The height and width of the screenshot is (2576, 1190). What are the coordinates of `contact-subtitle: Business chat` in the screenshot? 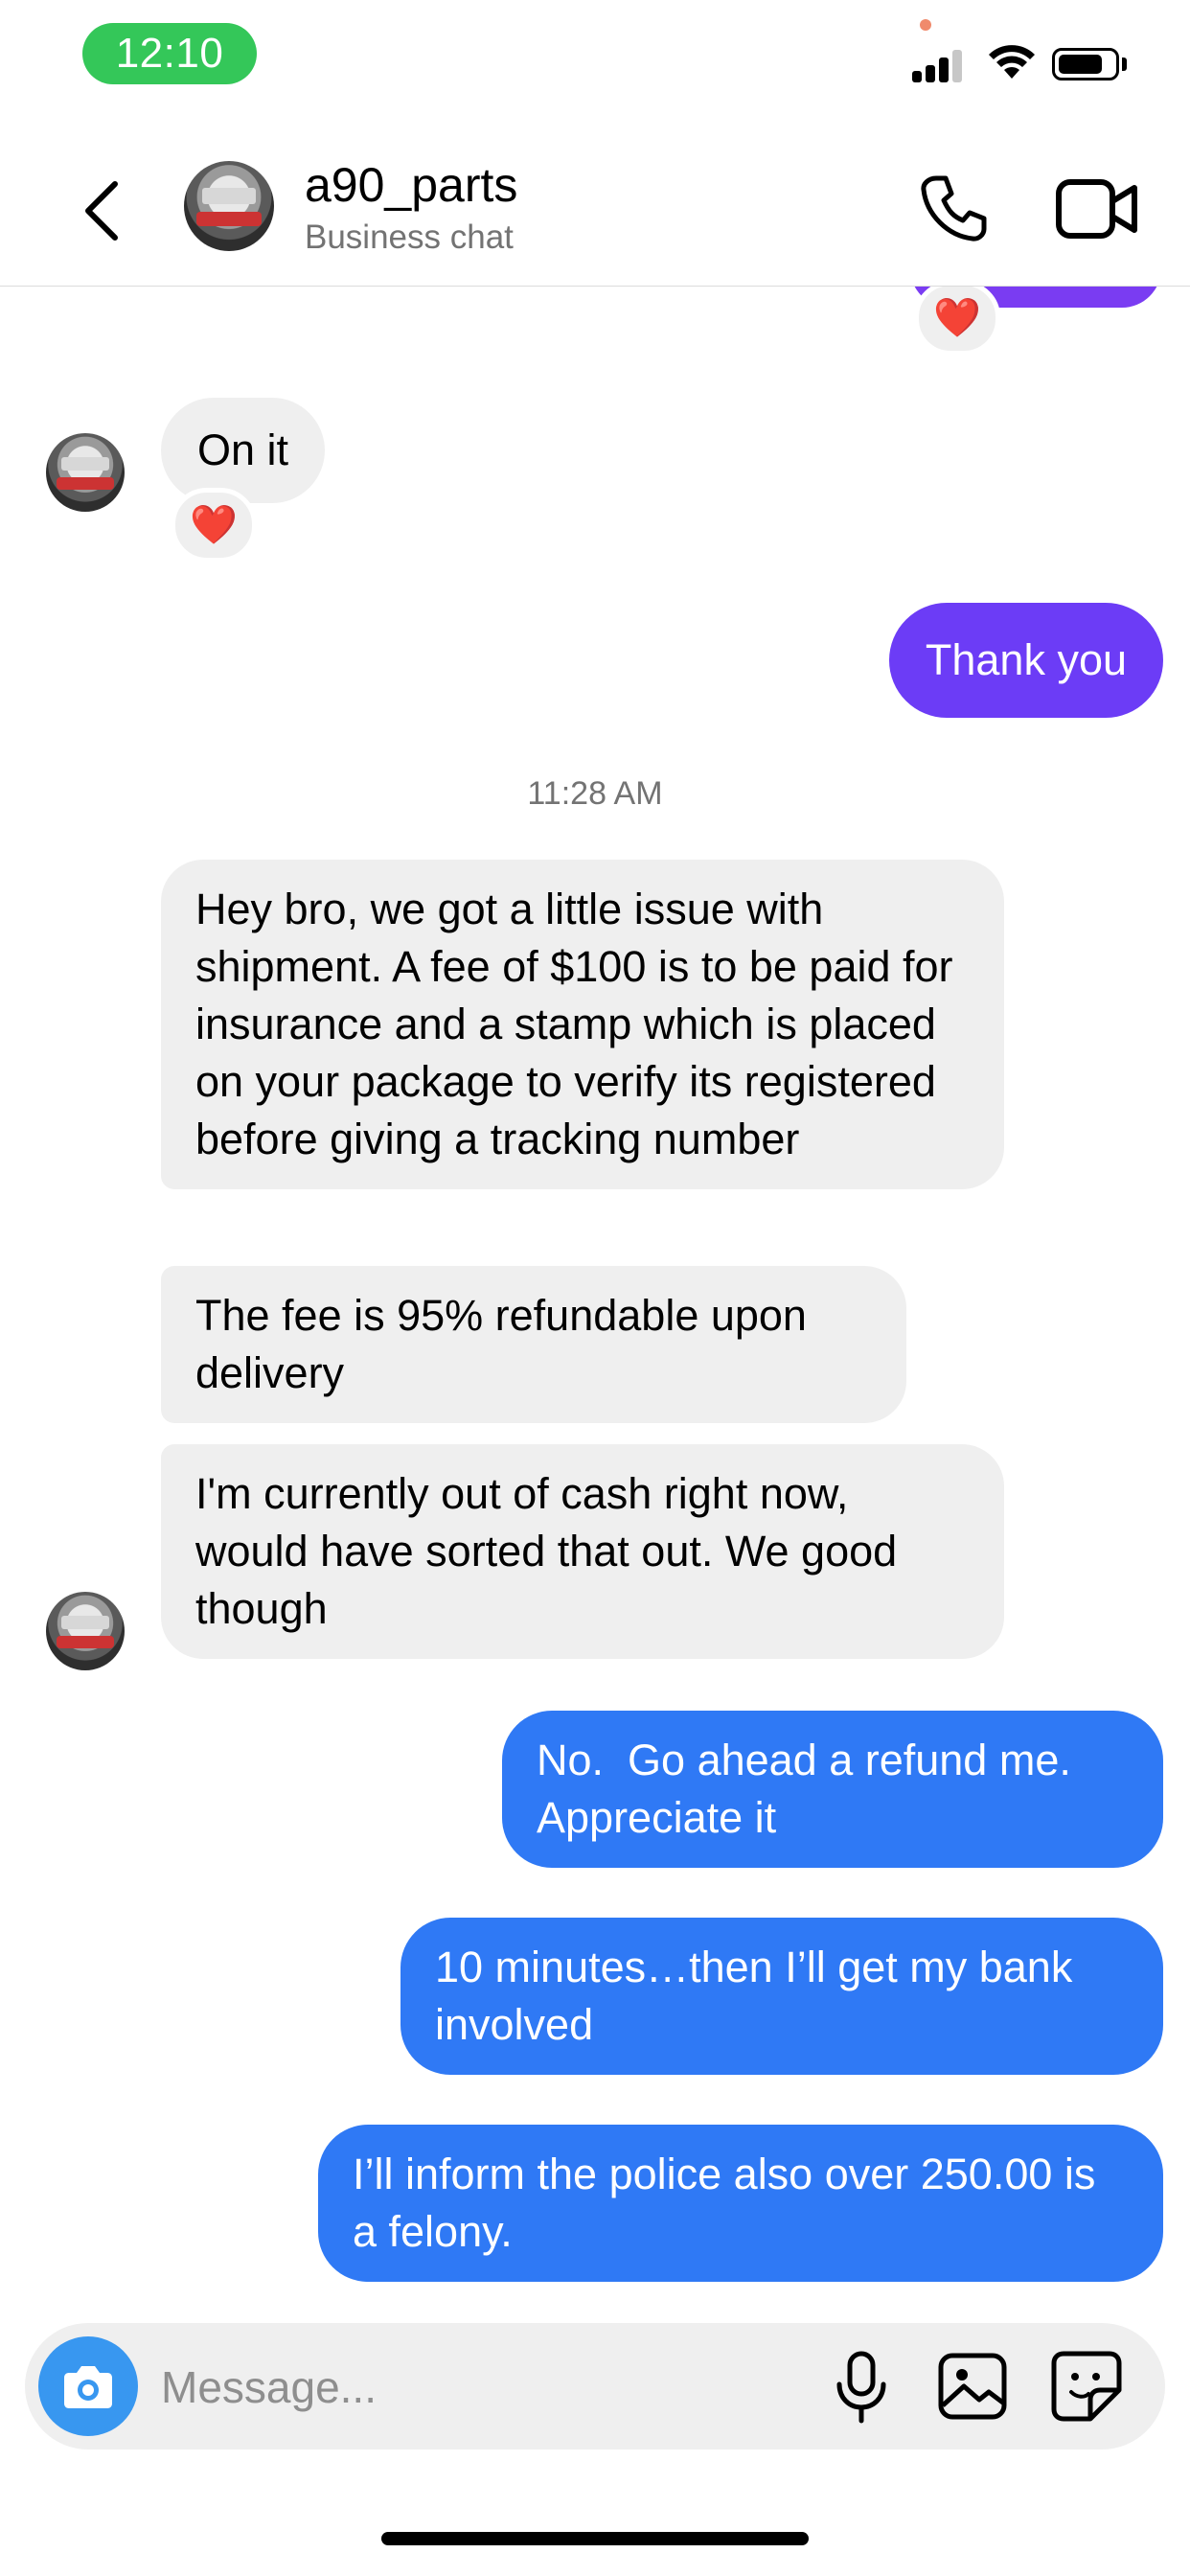 It's located at (410, 237).